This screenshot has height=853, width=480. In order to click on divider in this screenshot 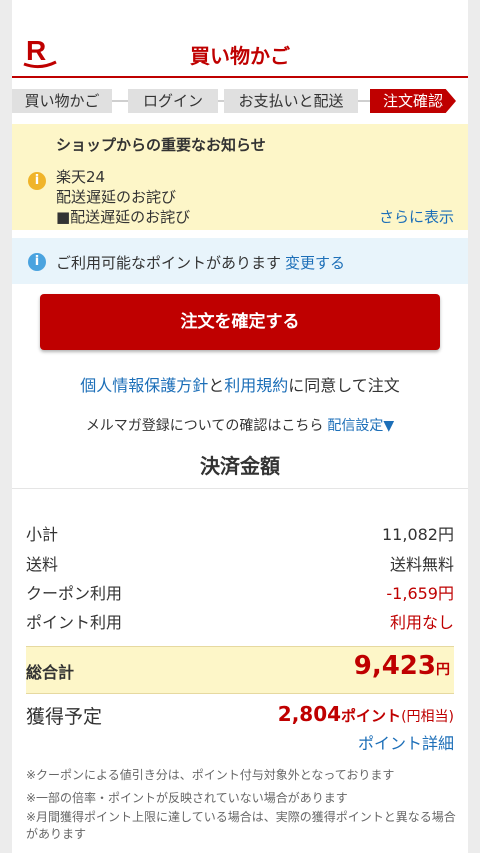, I will do `click(240, 488)`.